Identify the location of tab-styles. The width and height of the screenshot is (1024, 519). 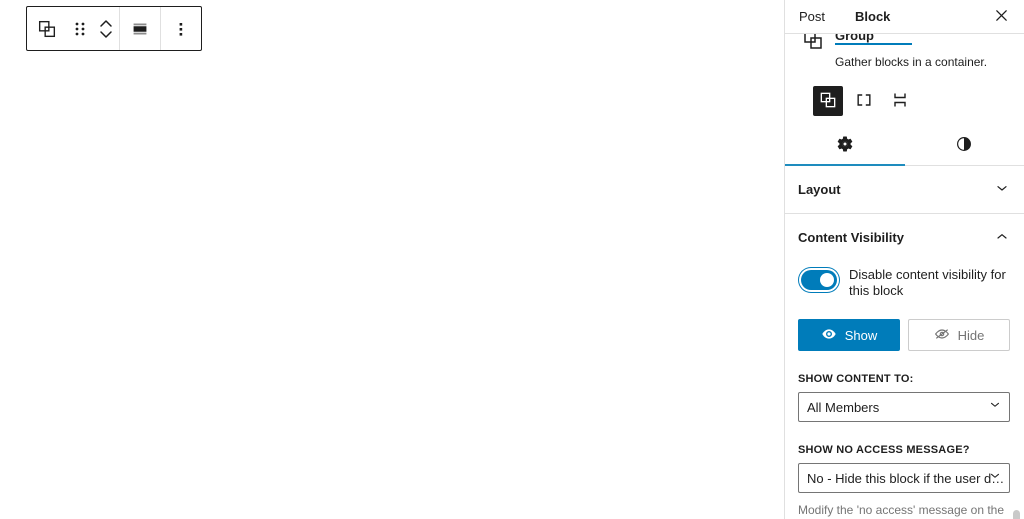
(964, 146).